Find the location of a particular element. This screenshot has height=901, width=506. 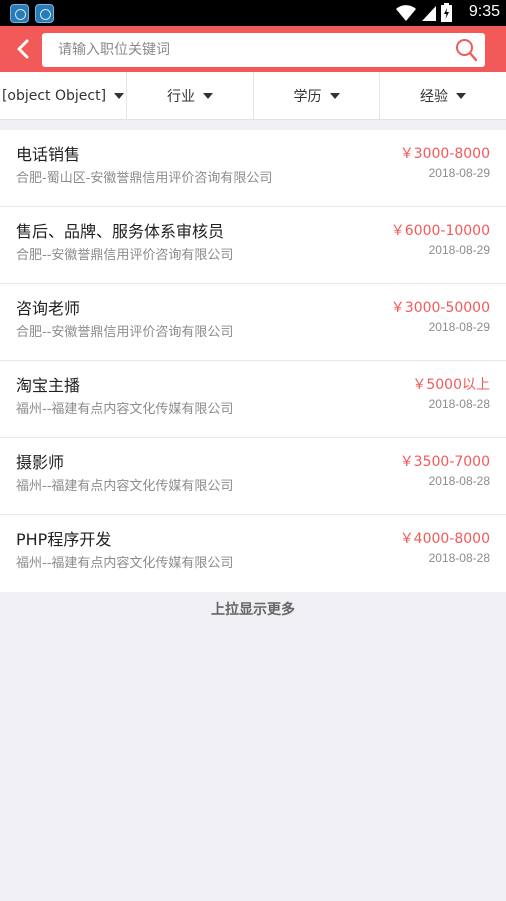

job-title: 咨询老师 is located at coordinates (48, 308).